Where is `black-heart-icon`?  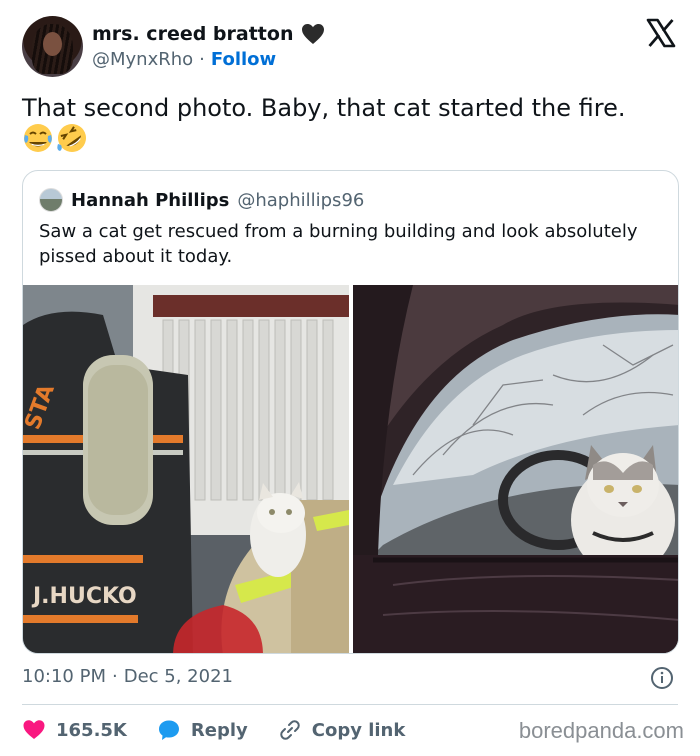
black-heart-icon is located at coordinates (313, 34).